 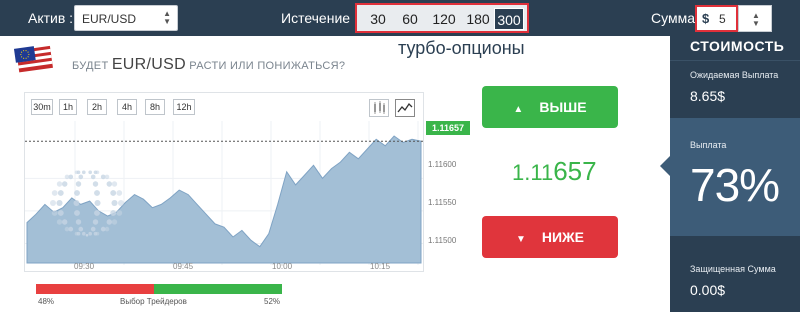 What do you see at coordinates (442, 164) in the screenshot?
I see `y-tick: 1.11600` at bounding box center [442, 164].